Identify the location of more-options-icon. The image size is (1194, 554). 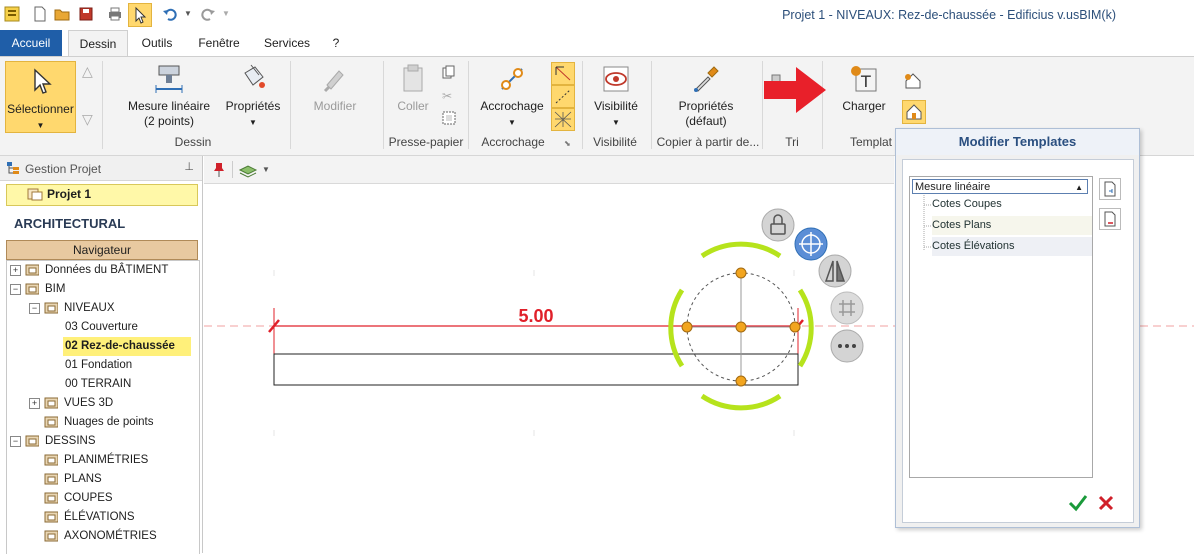
(847, 346).